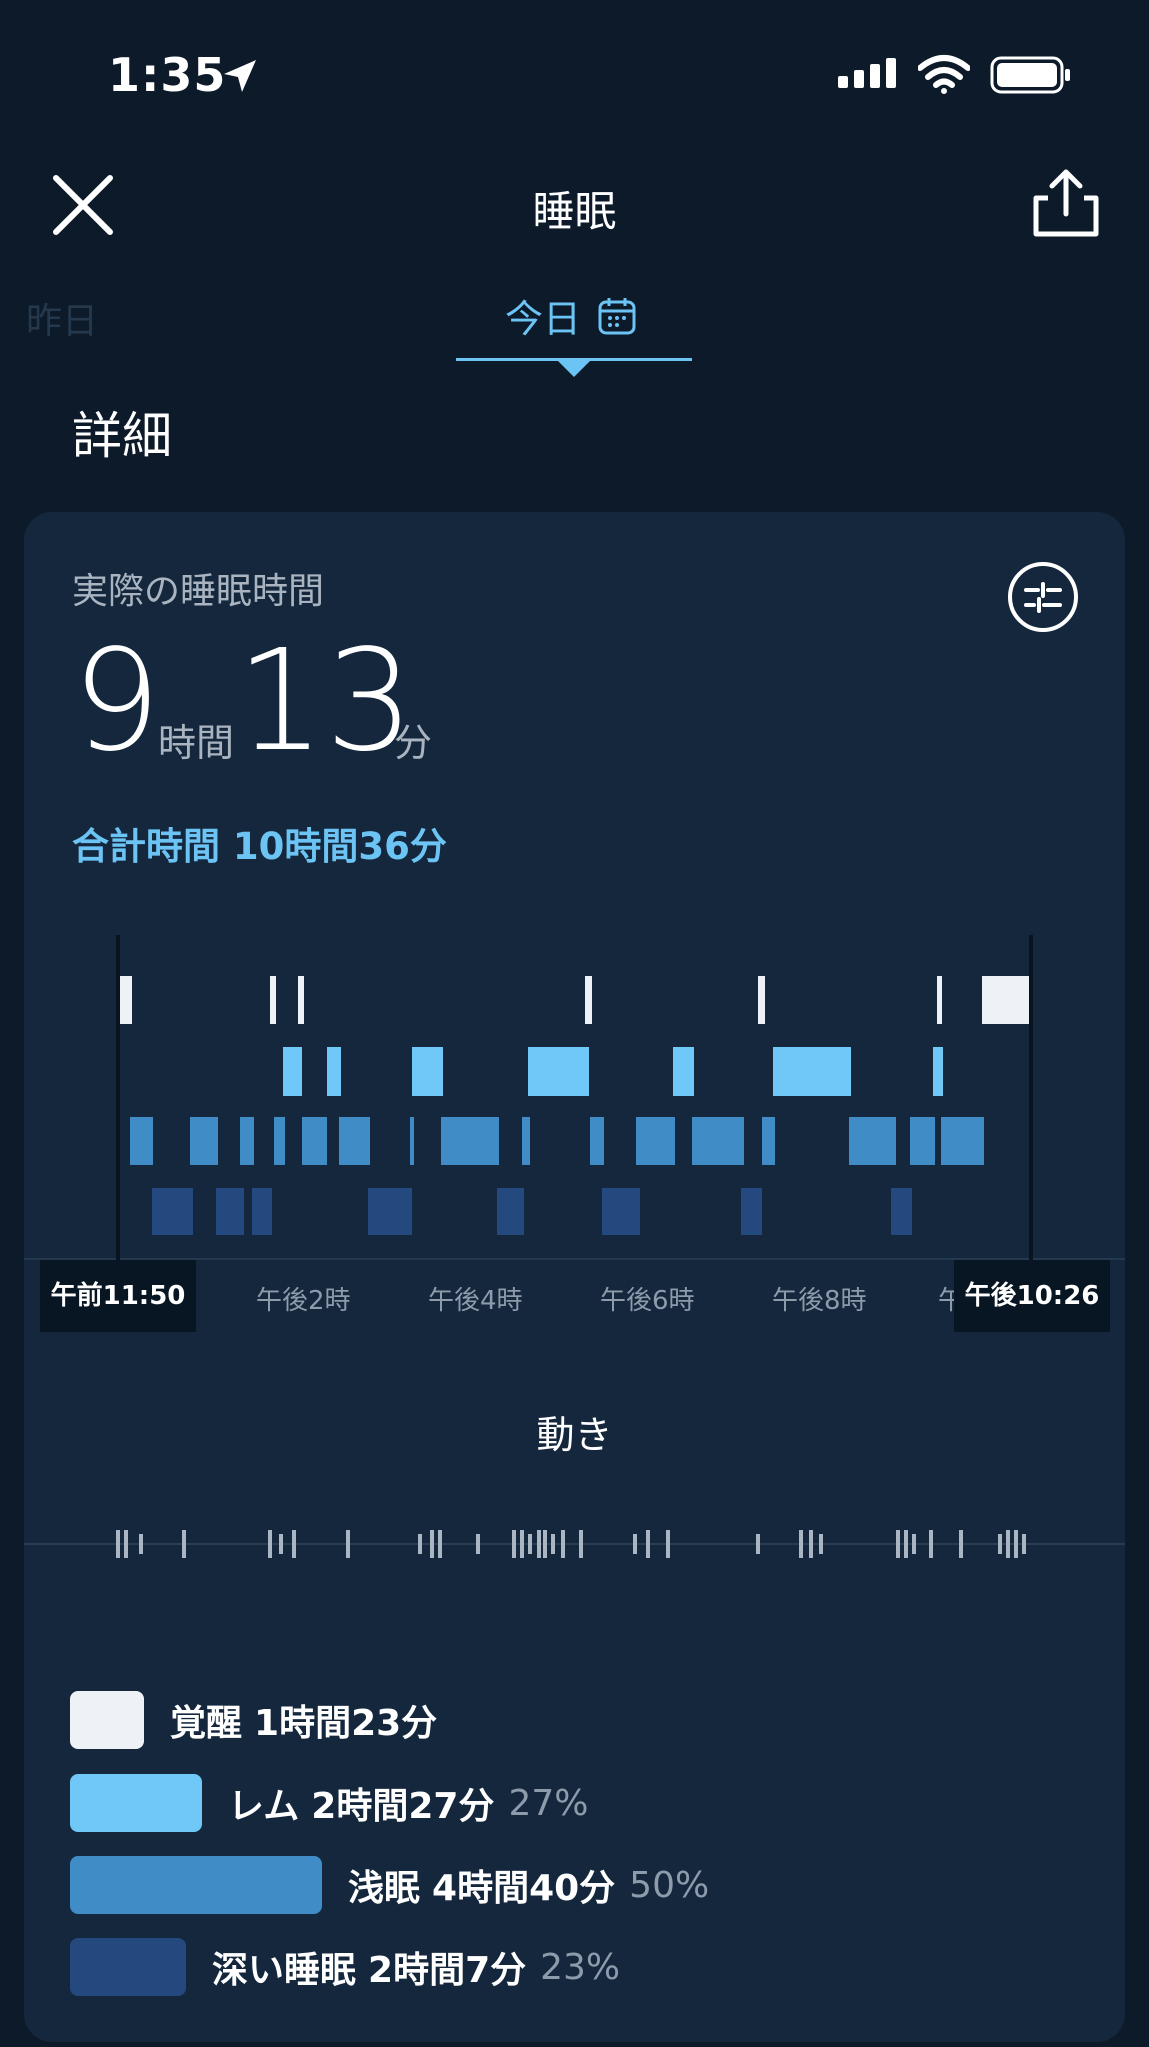  What do you see at coordinates (574, 1435) in the screenshot?
I see `movement-title: 動き` at bounding box center [574, 1435].